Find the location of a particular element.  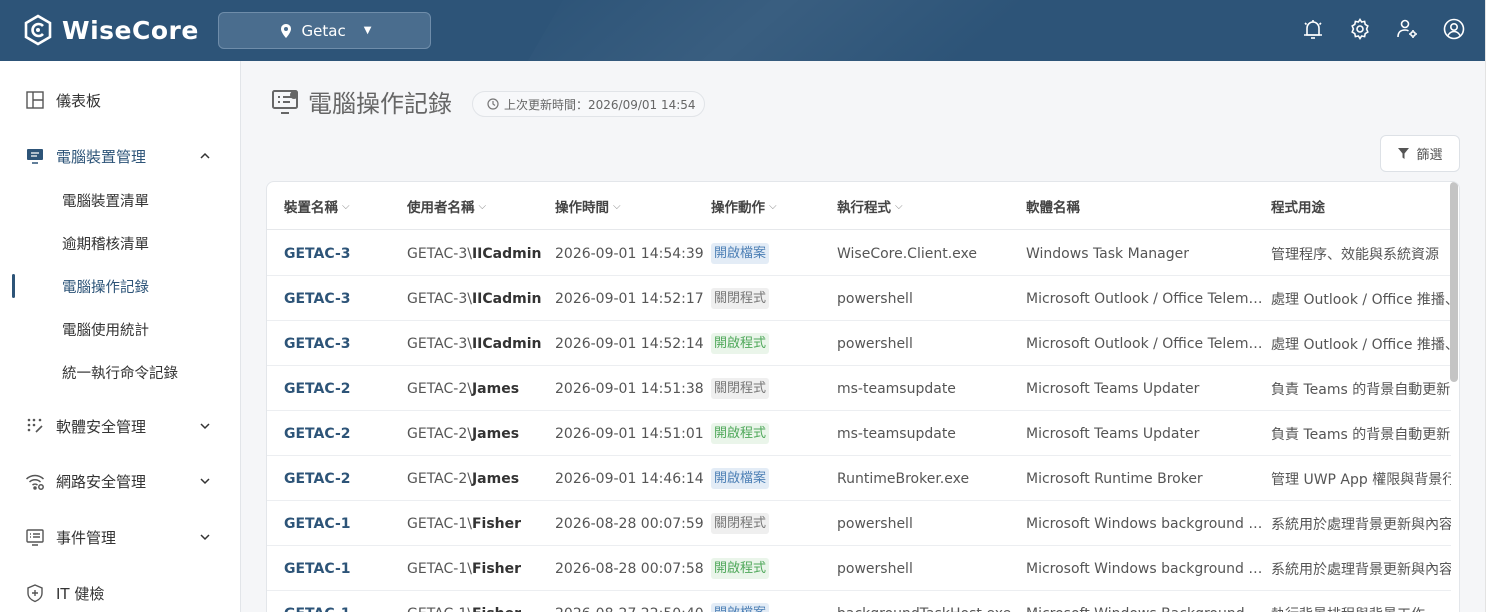

sidebar-subitem-label: 電腦裝置清單 is located at coordinates (105, 201).